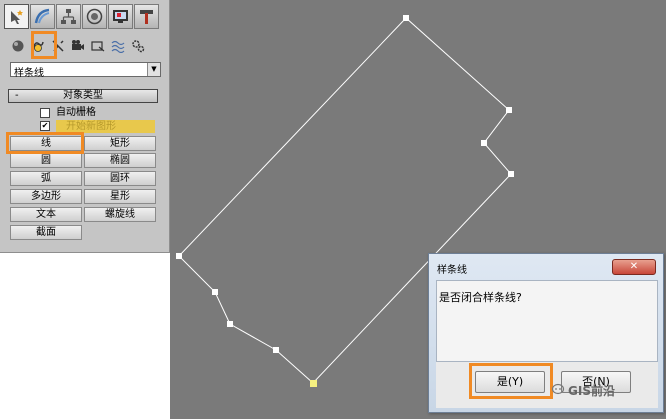  What do you see at coordinates (45, 126) in the screenshot?
I see `start-new-shape-checkbox: ✔` at bounding box center [45, 126].